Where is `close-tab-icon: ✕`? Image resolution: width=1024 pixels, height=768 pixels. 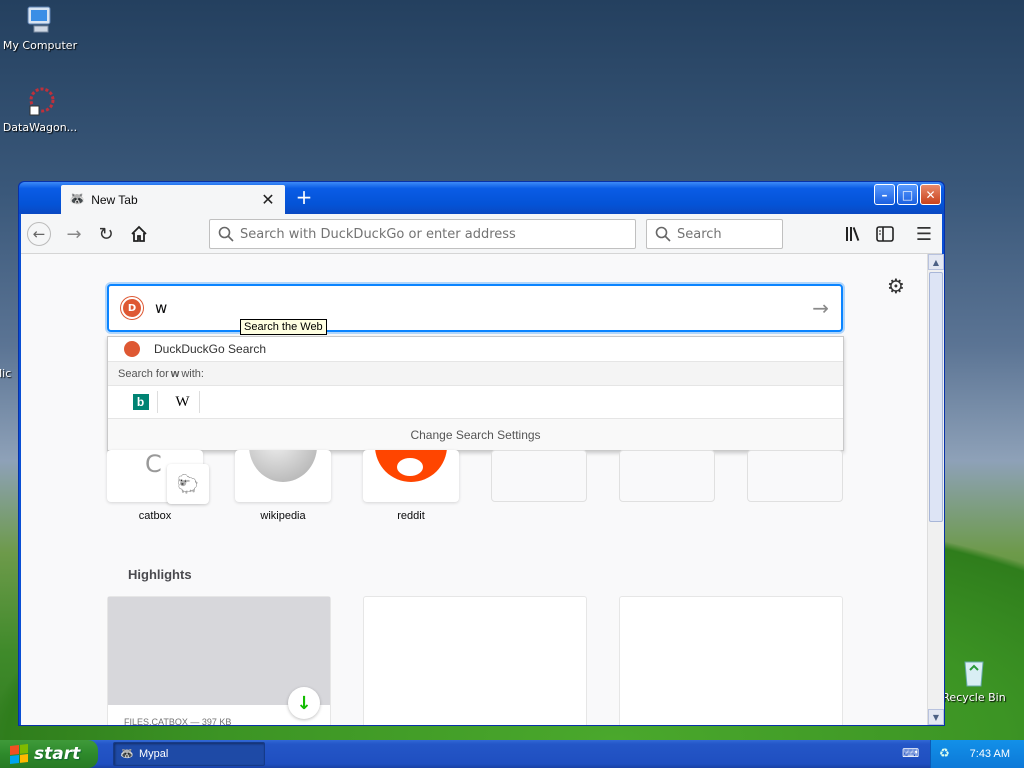 close-tab-icon: ✕ is located at coordinates (268, 199).